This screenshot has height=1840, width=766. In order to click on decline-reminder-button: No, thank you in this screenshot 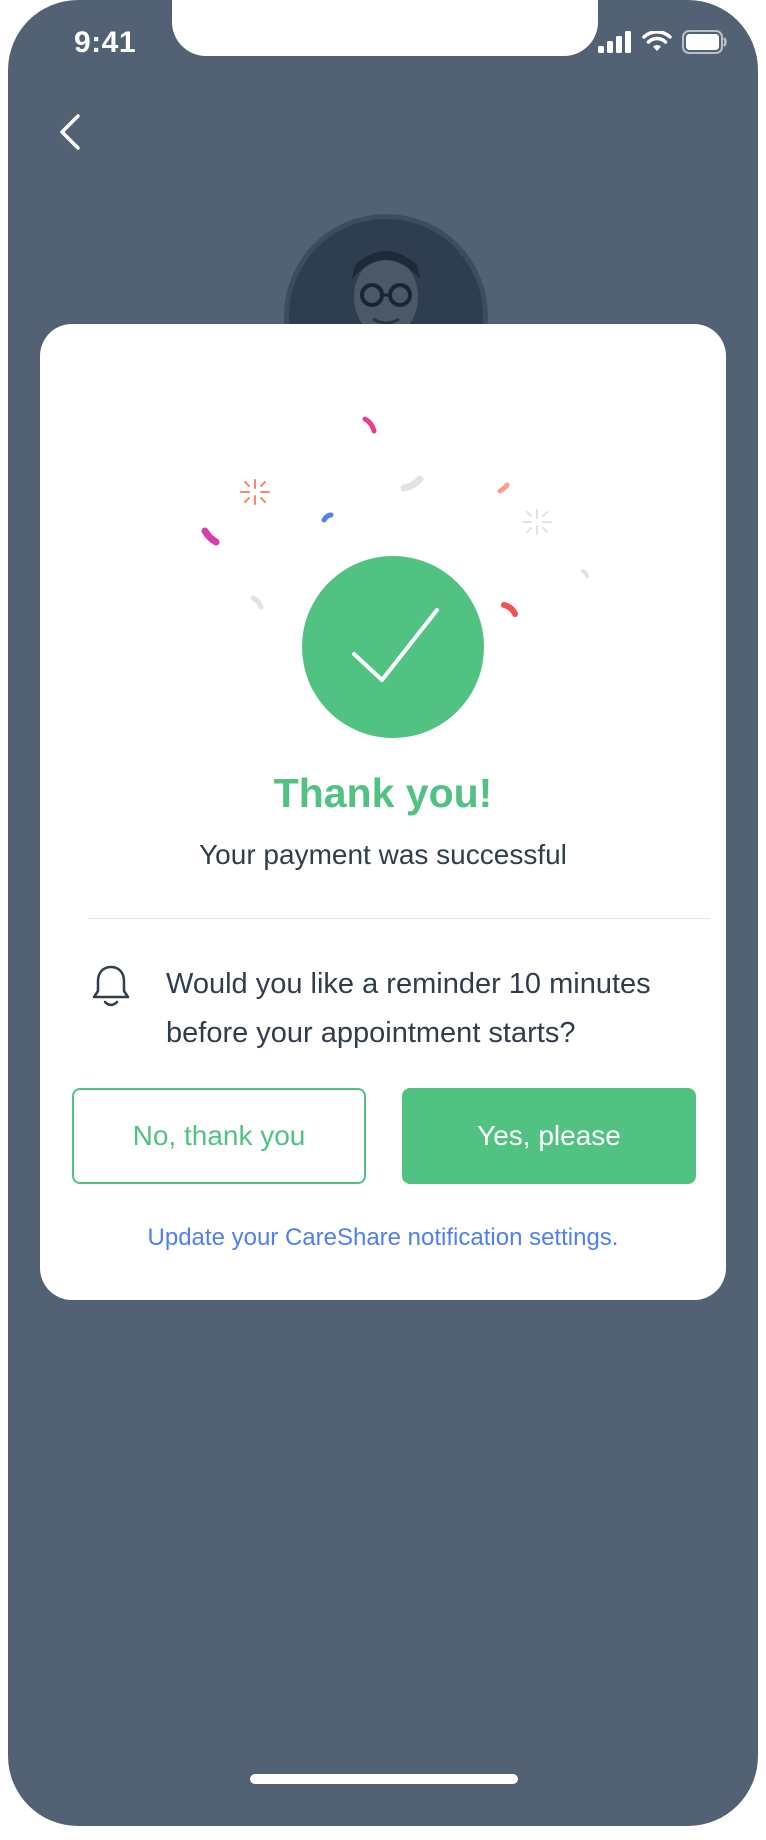, I will do `click(219, 1136)`.